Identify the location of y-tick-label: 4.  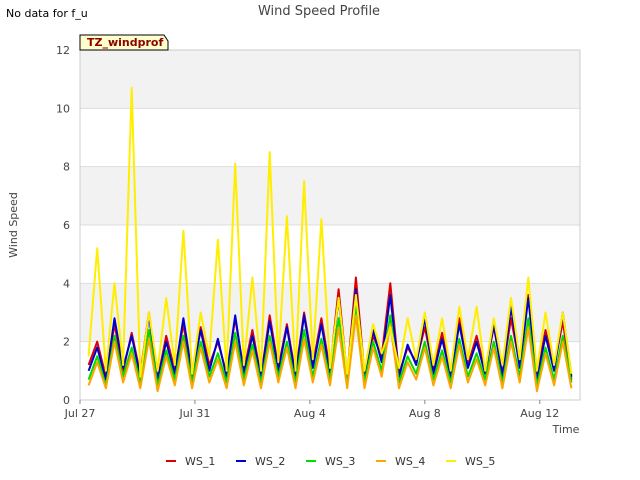
(66, 283).